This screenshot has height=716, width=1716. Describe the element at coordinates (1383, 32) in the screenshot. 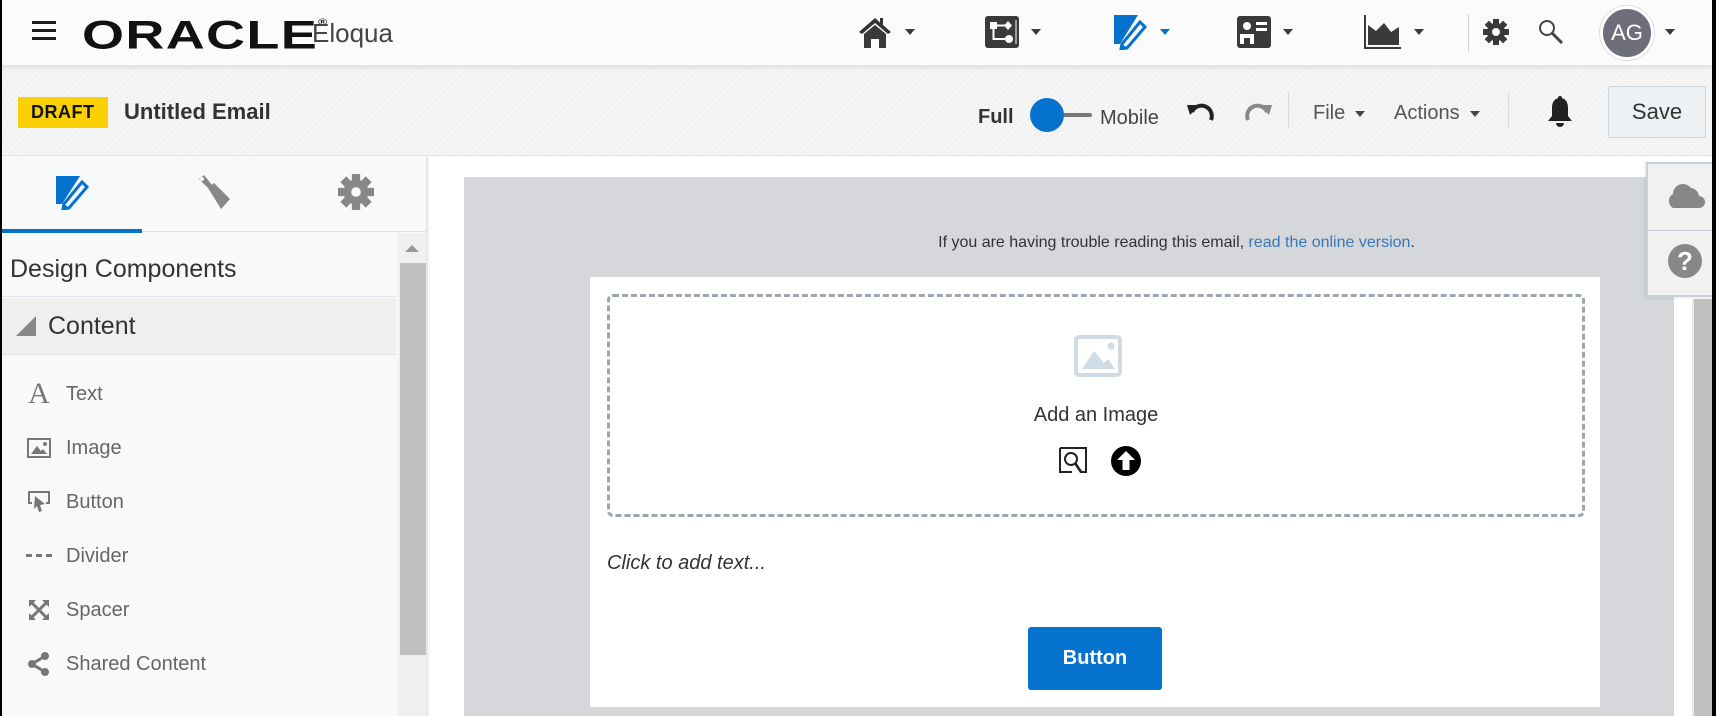

I see `analytics-icon` at that location.